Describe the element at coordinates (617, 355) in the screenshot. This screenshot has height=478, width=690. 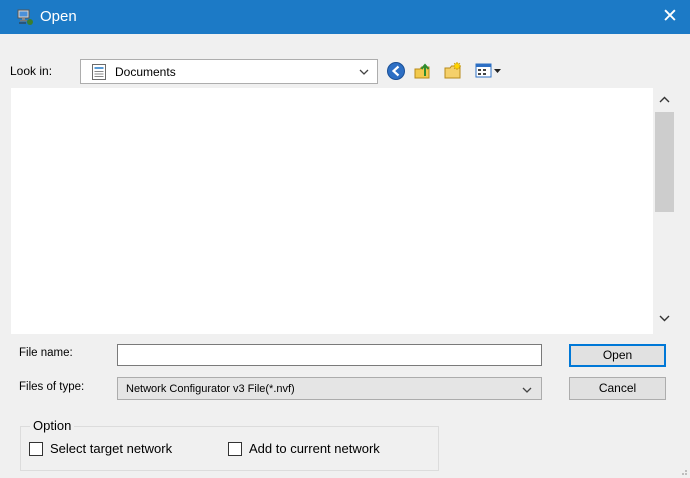
I see `open-button: Open` at that location.